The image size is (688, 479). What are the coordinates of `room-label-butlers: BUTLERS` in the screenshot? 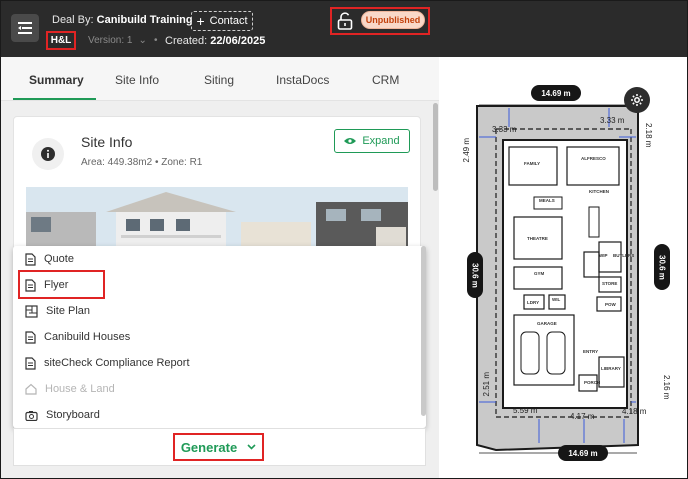 It's located at (623, 255).